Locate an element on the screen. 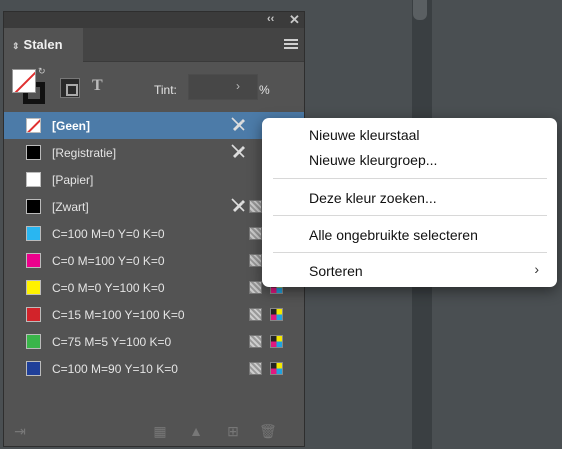 Image resolution: width=562 pixels, height=449 pixels. swatch-name: [Registratie] is located at coordinates (84, 153).